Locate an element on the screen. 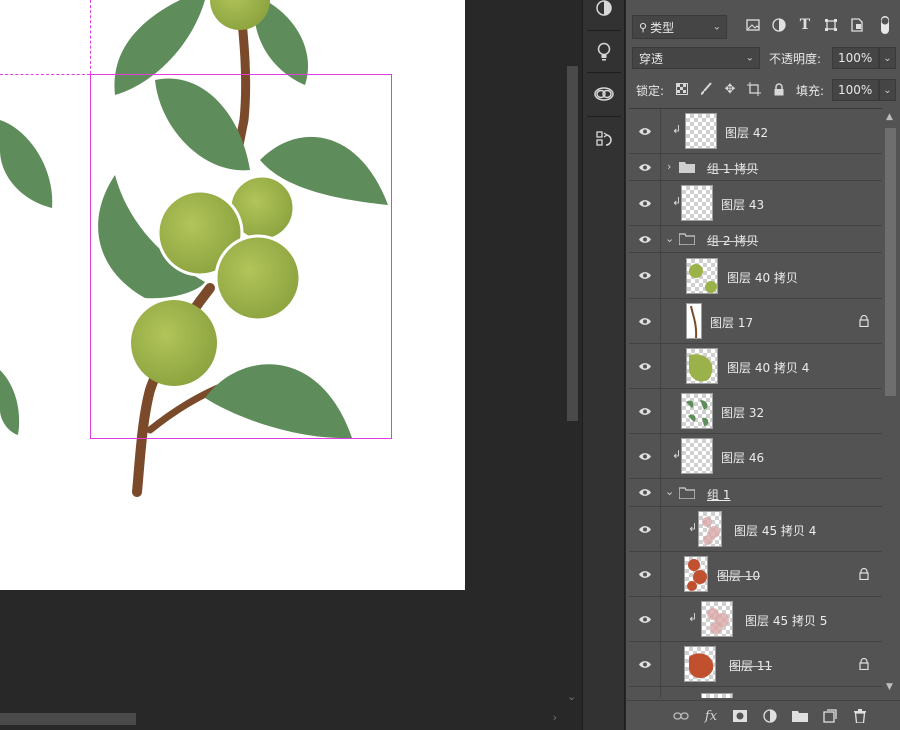 Image resolution: width=900 pixels, height=730 pixels. learn-lightbulb-icon is located at coordinates (604, 52).